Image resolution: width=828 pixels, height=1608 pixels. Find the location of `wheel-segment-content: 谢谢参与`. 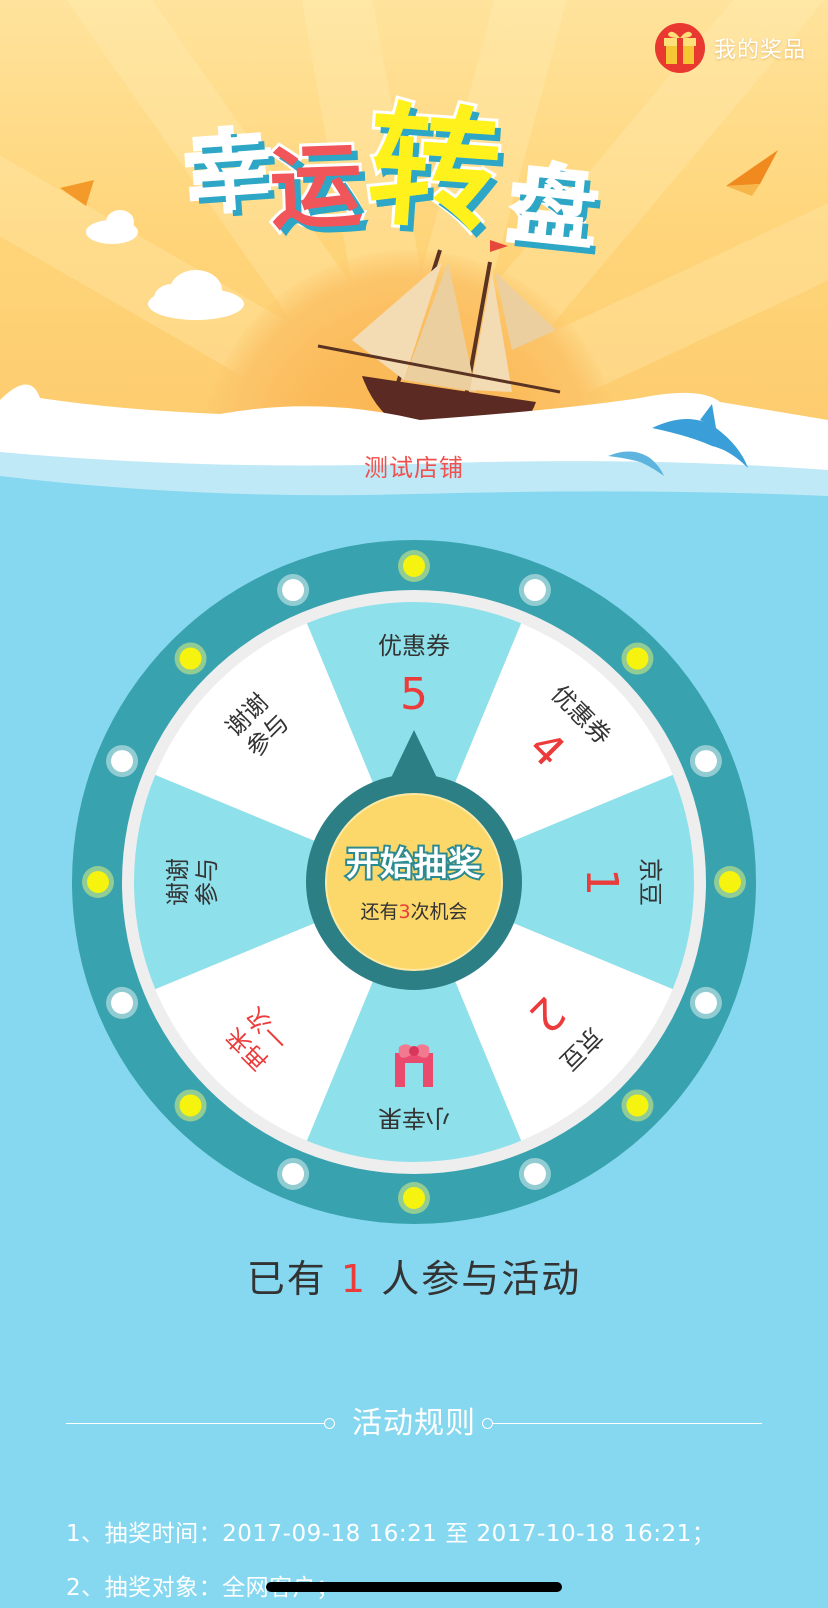

wheel-segment-content: 谢谢参与 is located at coordinates (193, 882).